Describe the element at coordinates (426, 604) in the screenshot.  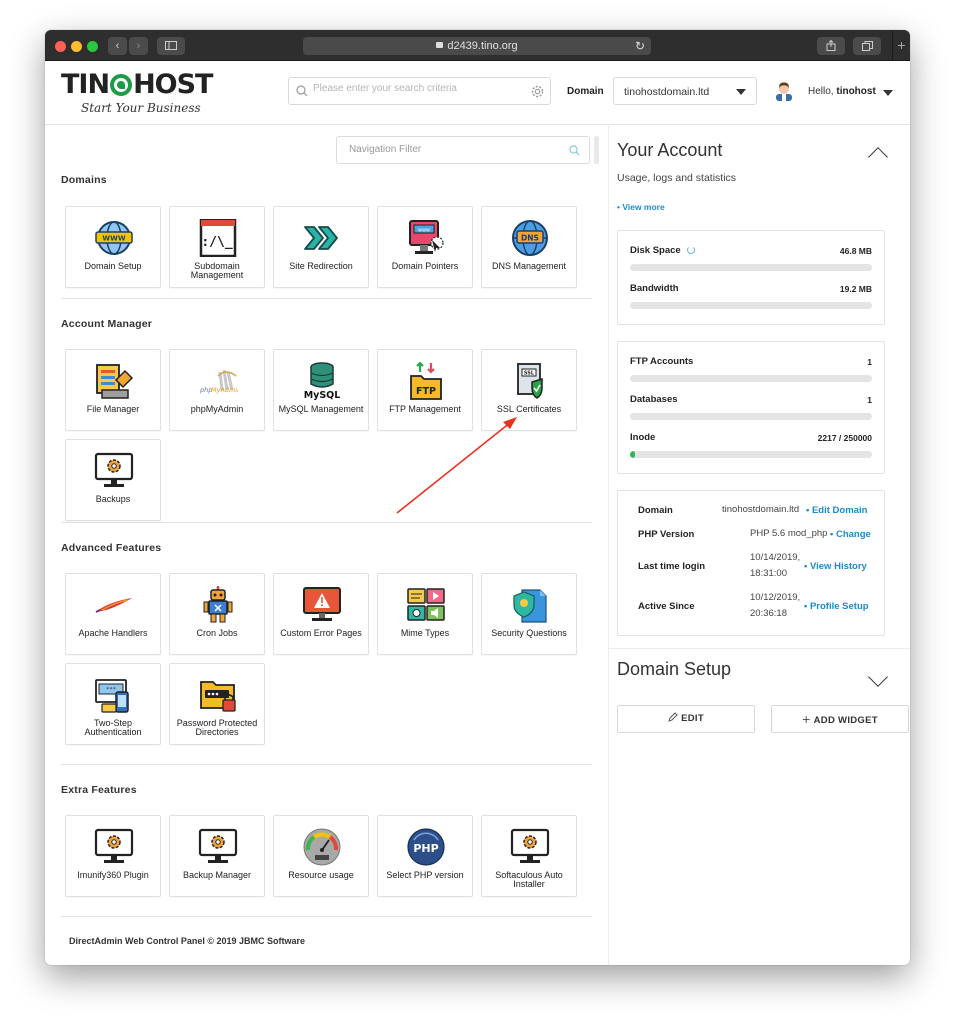
I see `media-types-icon` at that location.